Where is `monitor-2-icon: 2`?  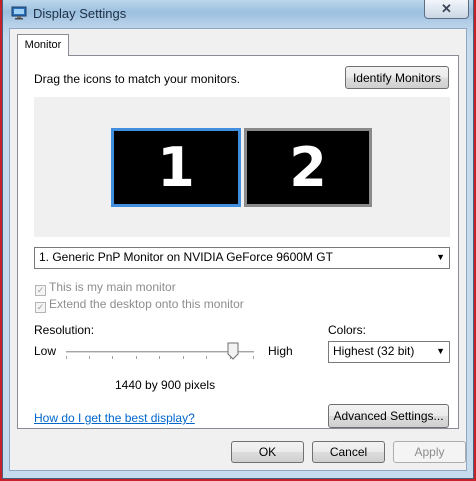
monitor-2-icon: 2 is located at coordinates (308, 167).